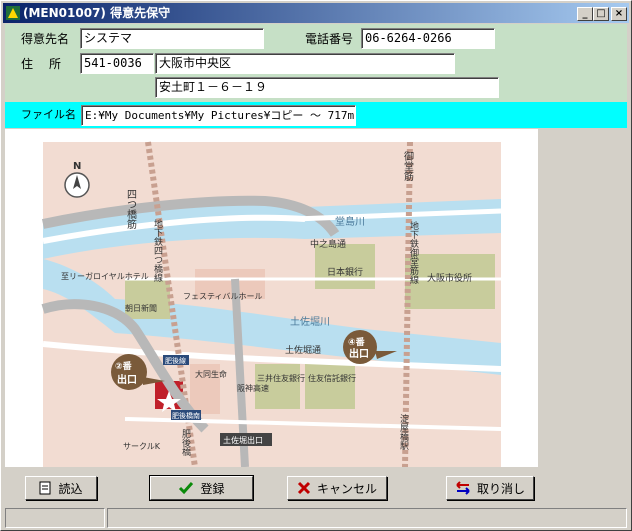  Describe the element at coordinates (243, 440) in the screenshot. I see `map-label-tosabori-exit: 土佐堀出口` at that location.